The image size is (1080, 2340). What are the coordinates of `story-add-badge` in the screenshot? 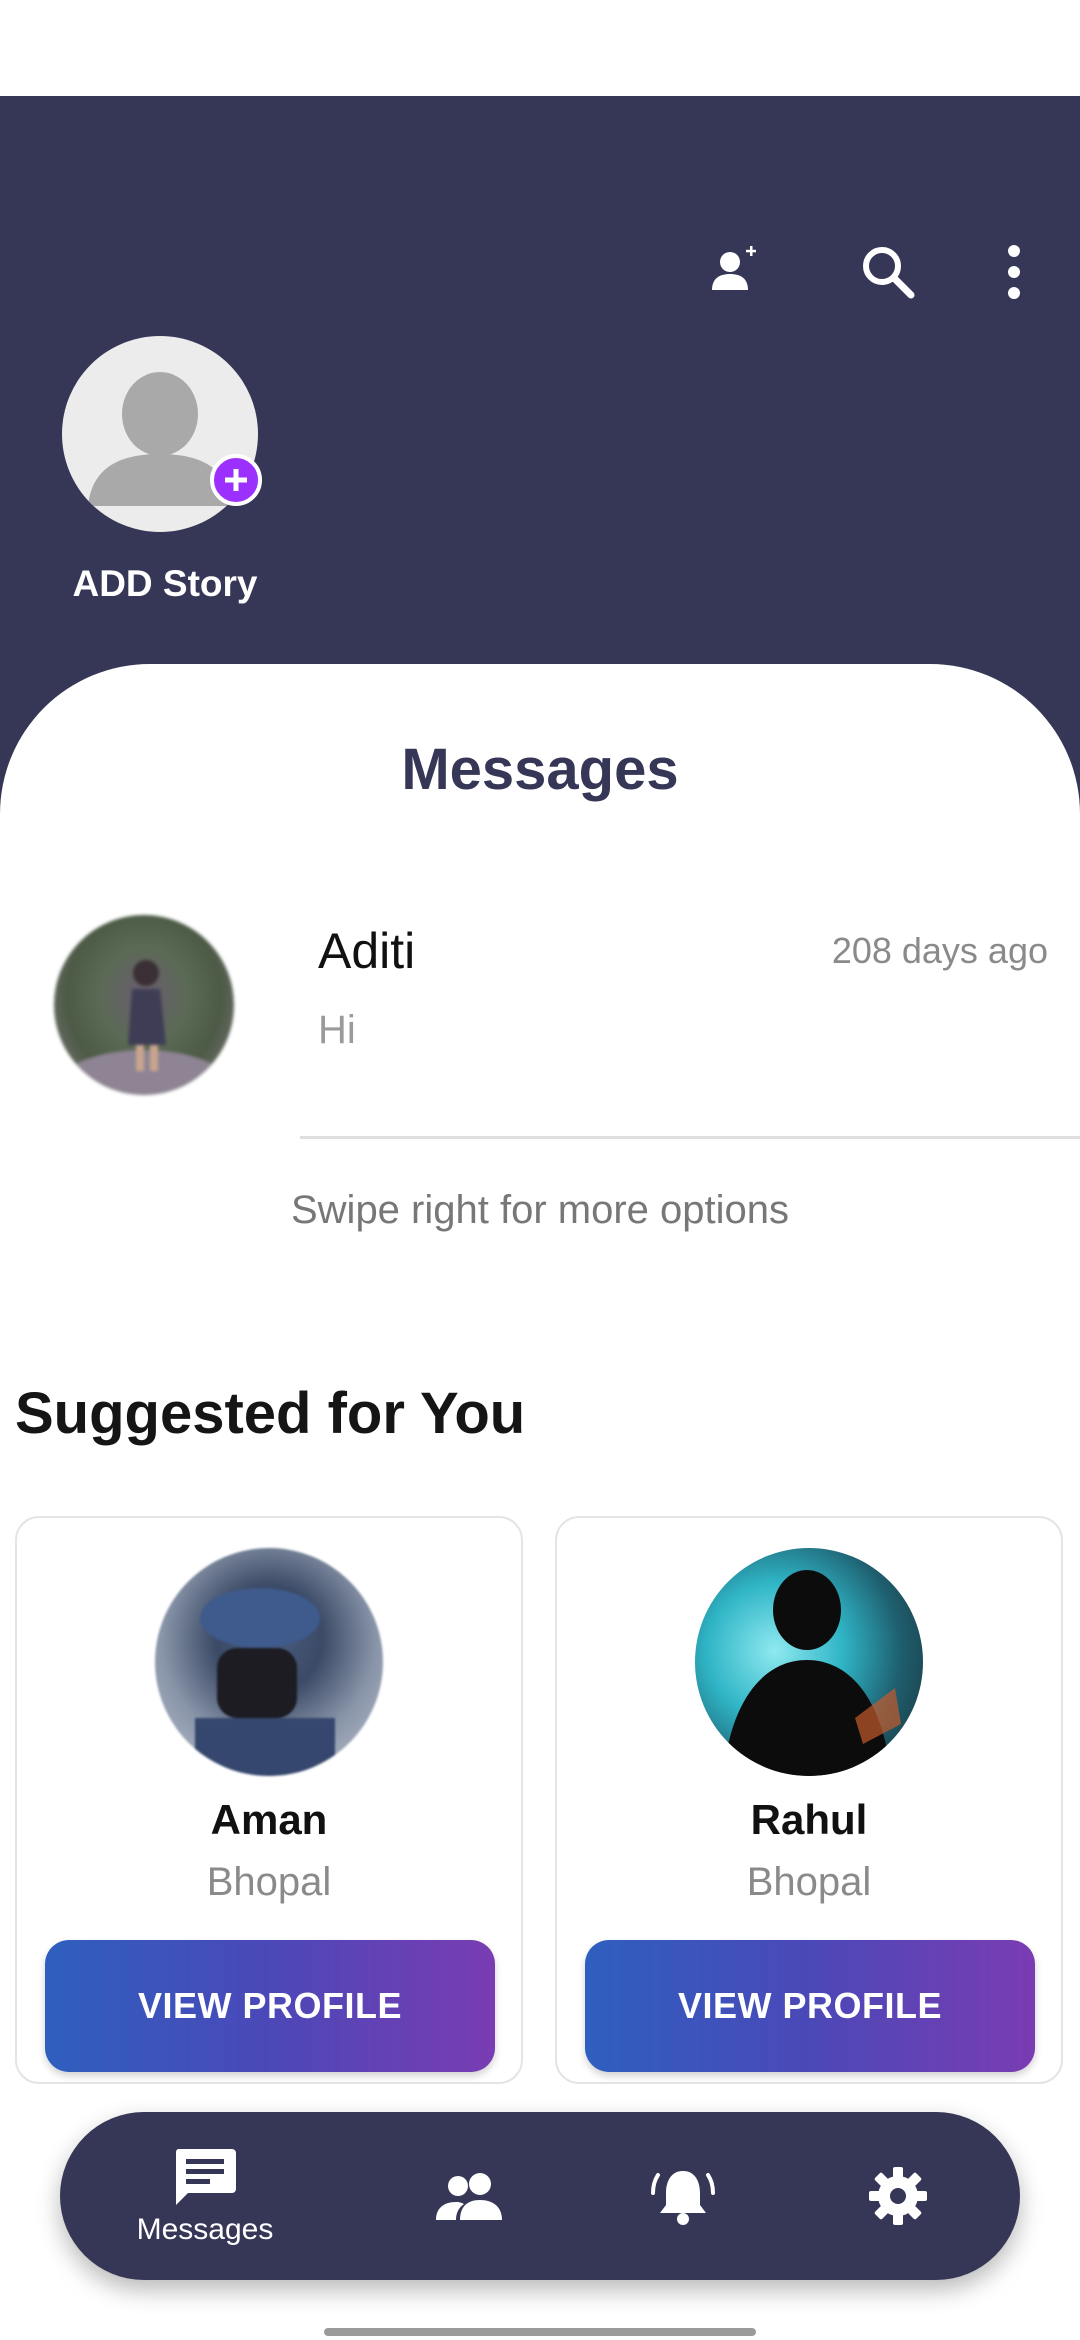 It's located at (236, 480).